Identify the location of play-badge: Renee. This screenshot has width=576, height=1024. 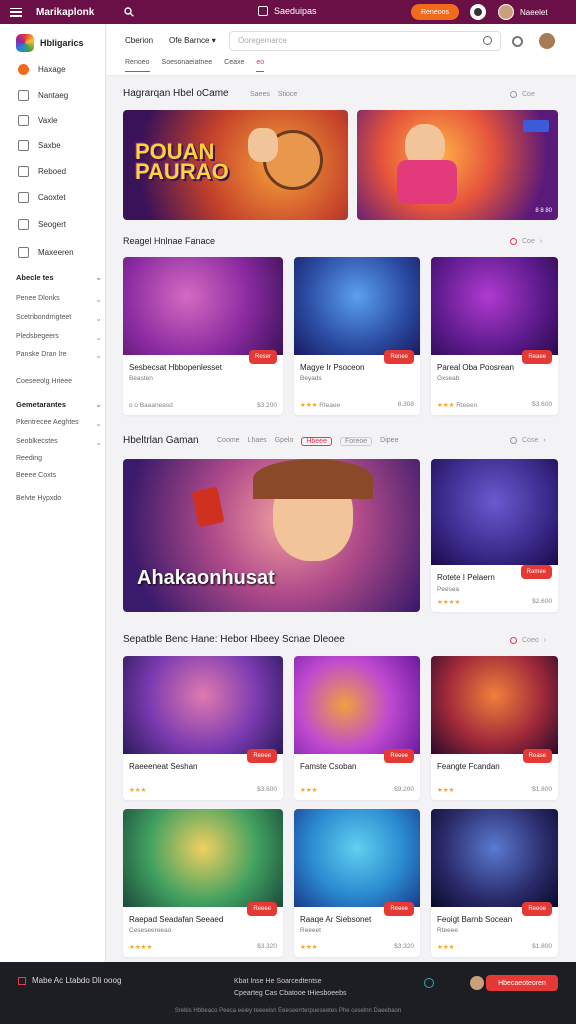
(399, 357).